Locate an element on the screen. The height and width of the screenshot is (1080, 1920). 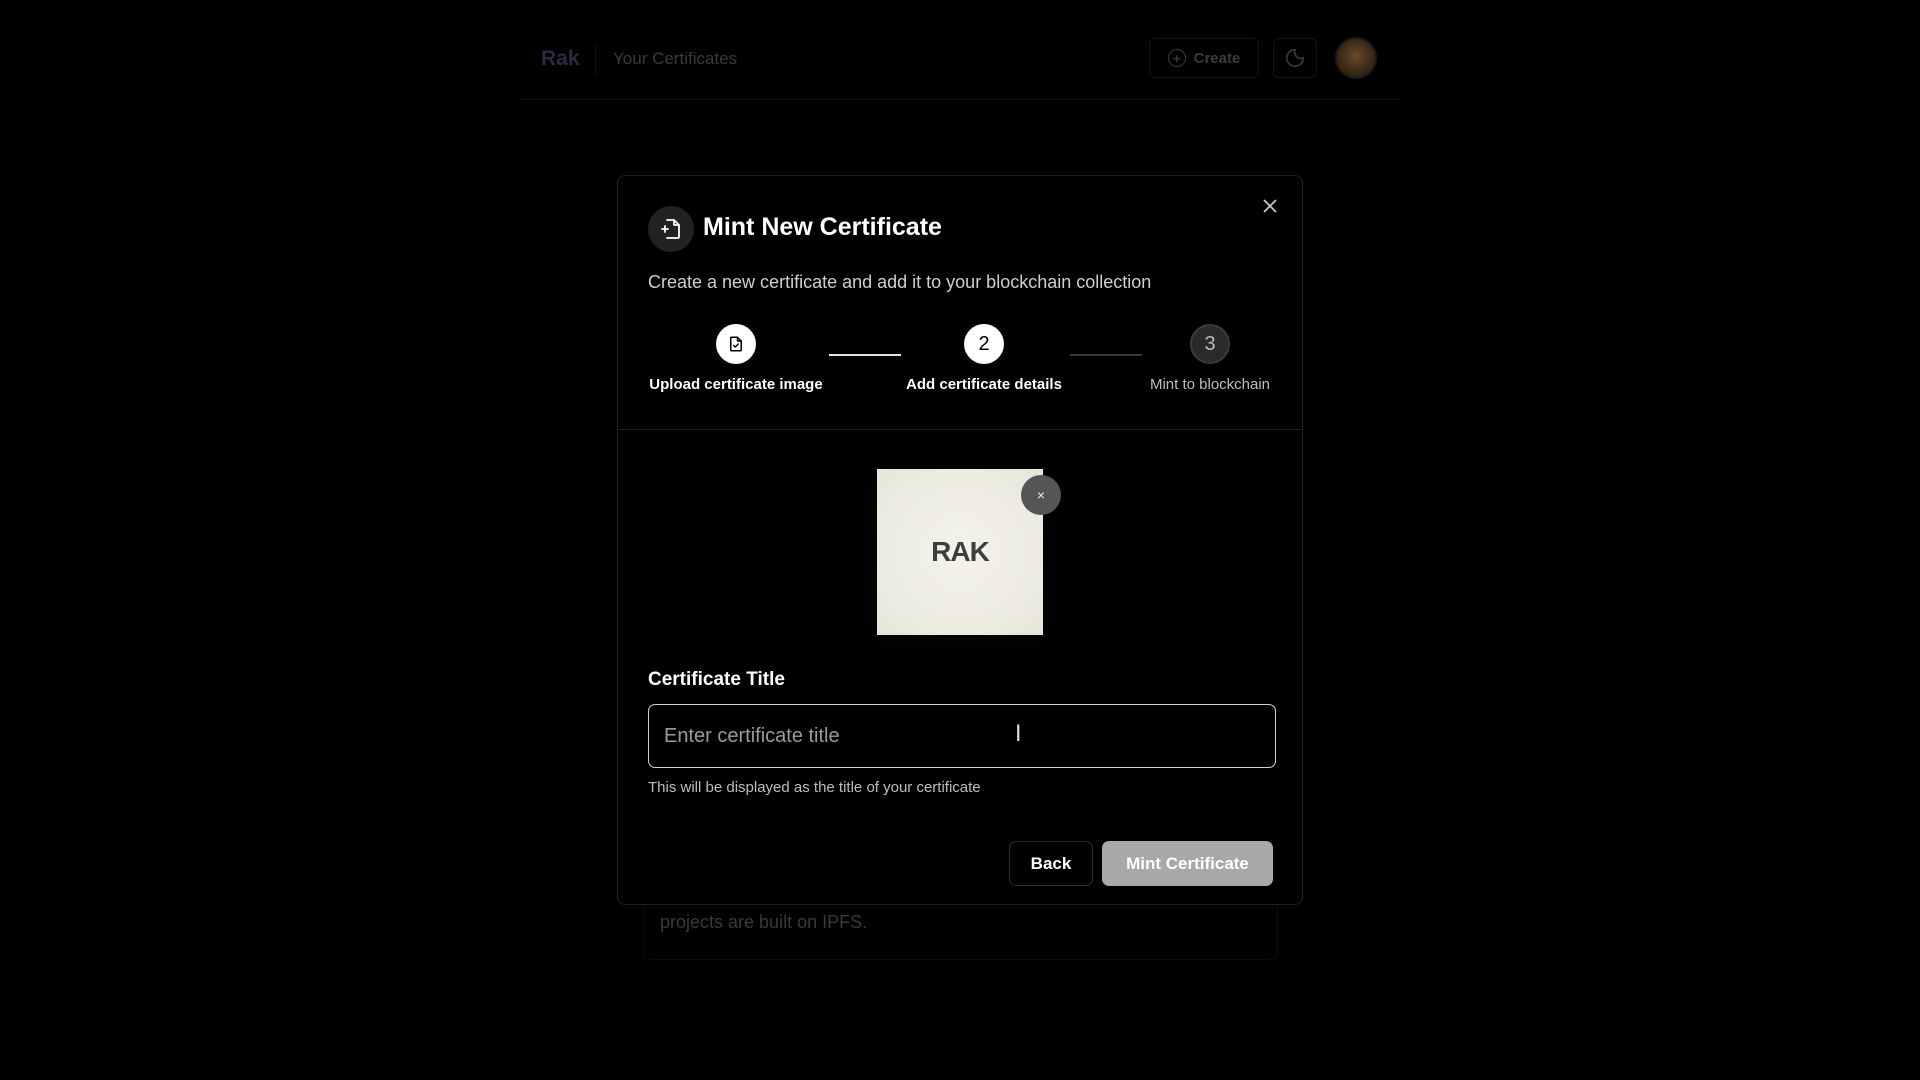
close-icon: × is located at coordinates (1041, 495).